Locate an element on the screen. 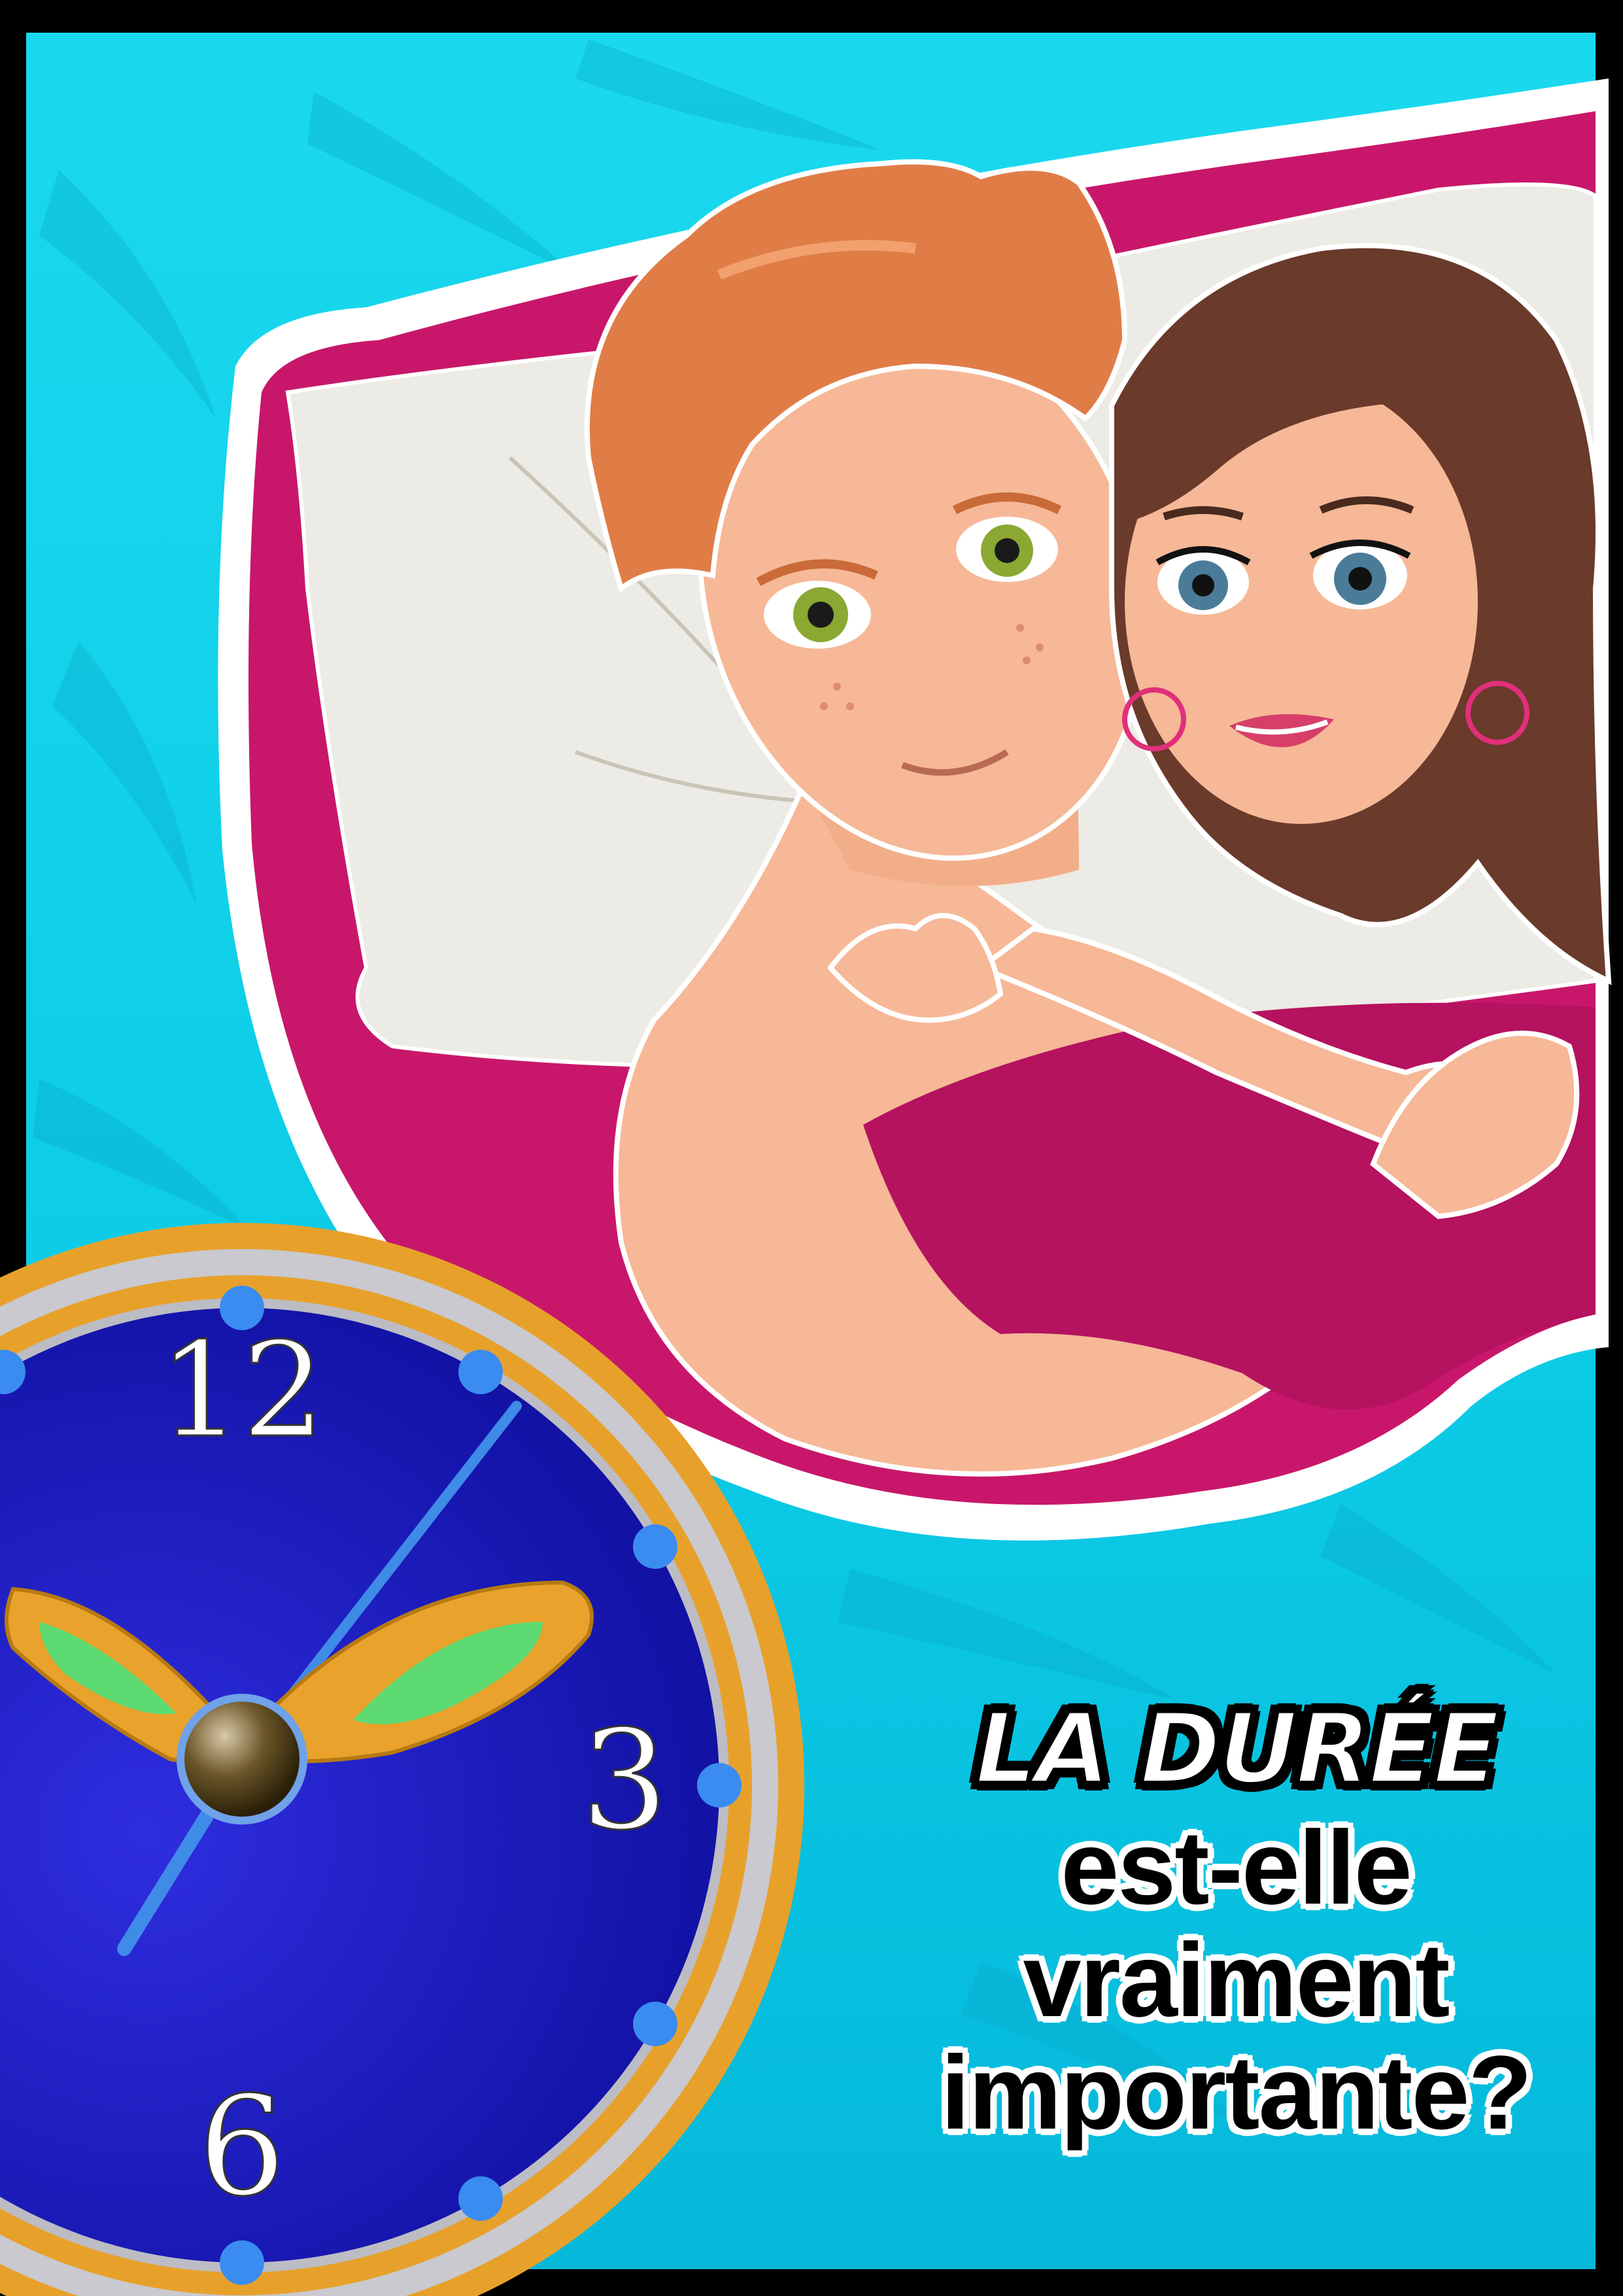 The width and height of the screenshot is (1623, 2296). clock-numeral-12: 12 is located at coordinates (242, 1390).